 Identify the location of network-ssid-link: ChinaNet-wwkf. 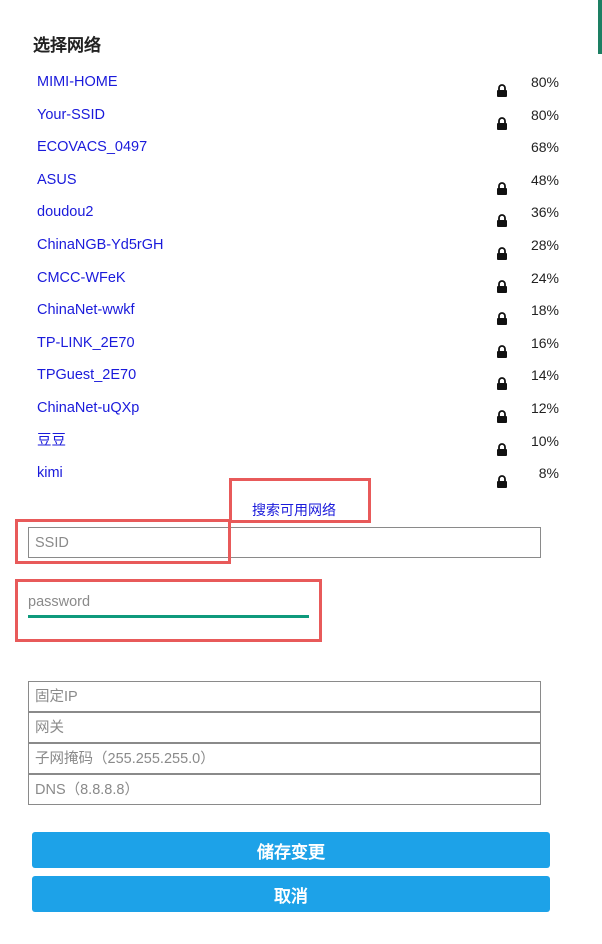
(86, 310).